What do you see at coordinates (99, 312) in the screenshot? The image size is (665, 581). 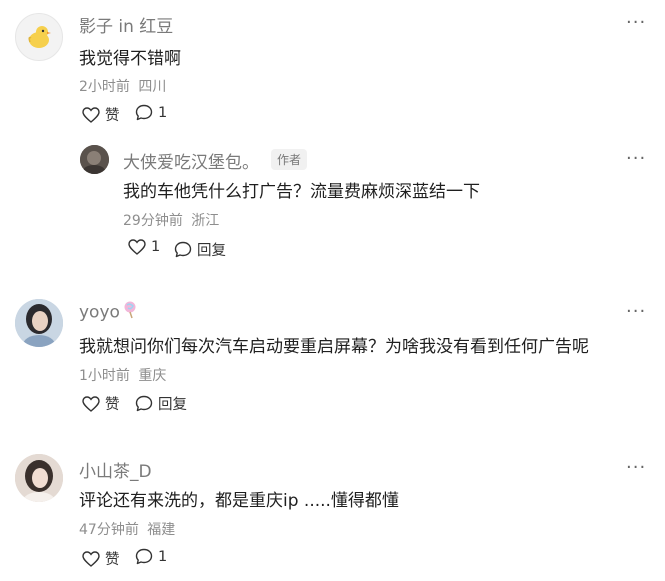 I see `author-name-text: yoyo` at bounding box center [99, 312].